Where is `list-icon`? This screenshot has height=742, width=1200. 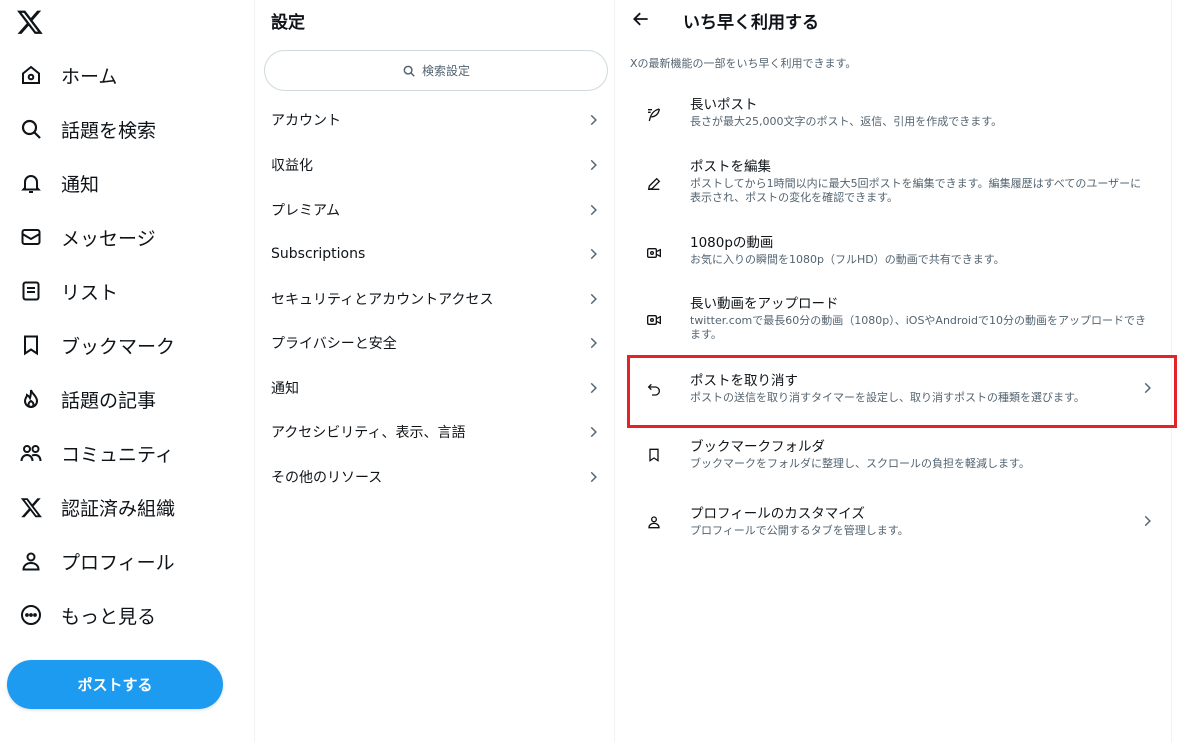
list-icon is located at coordinates (31, 291).